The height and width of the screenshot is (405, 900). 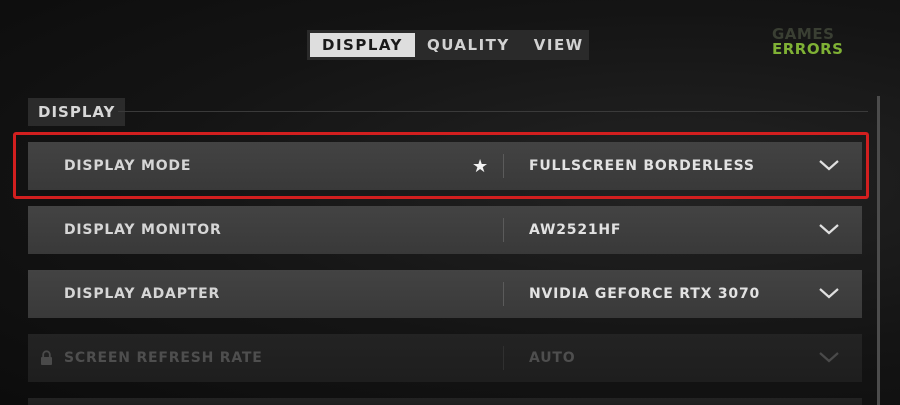 I want to click on tab-view: VIEW, so click(x=559, y=45).